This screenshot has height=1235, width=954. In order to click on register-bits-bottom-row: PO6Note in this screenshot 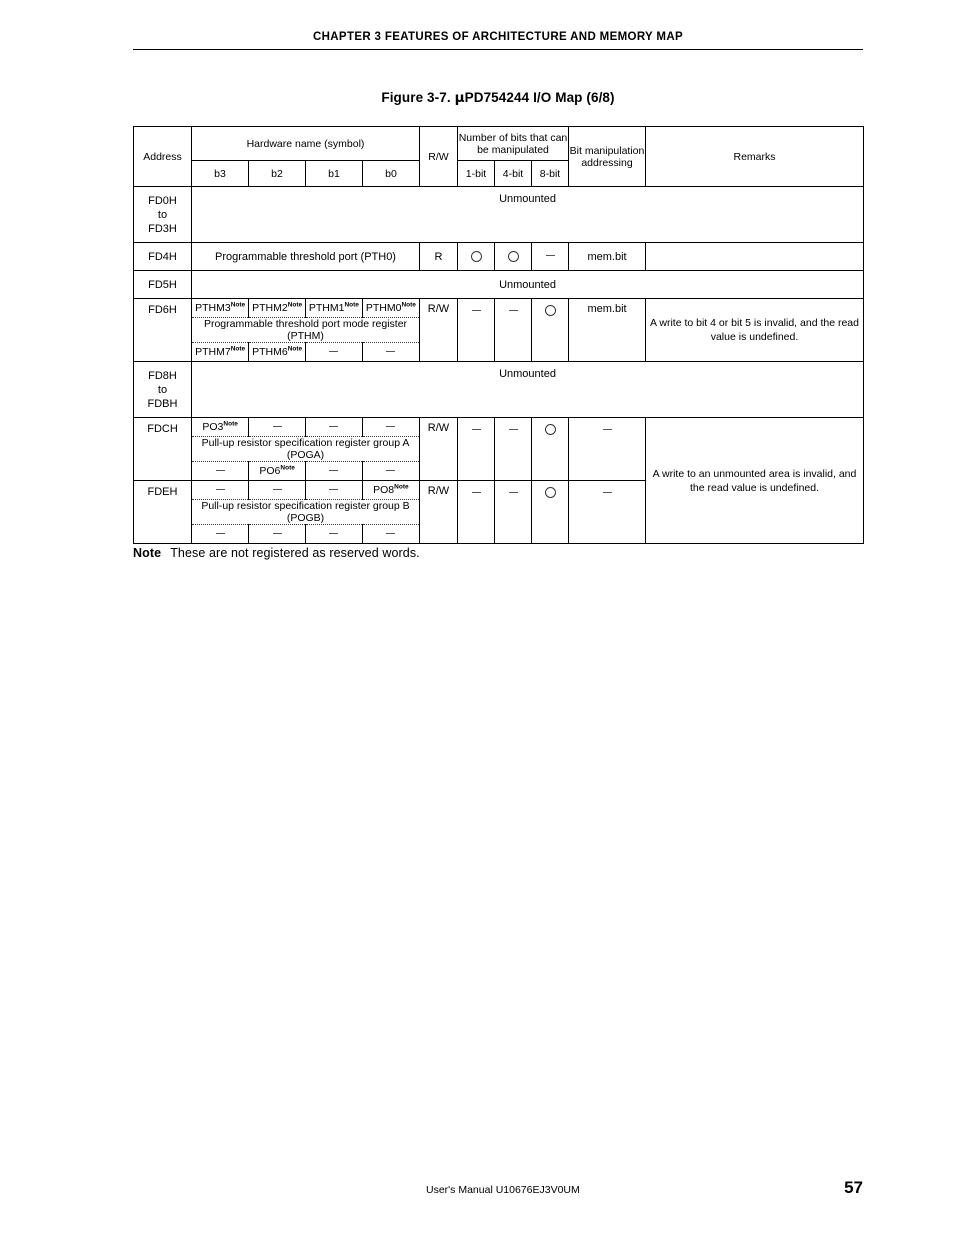, I will do `click(305, 470)`.